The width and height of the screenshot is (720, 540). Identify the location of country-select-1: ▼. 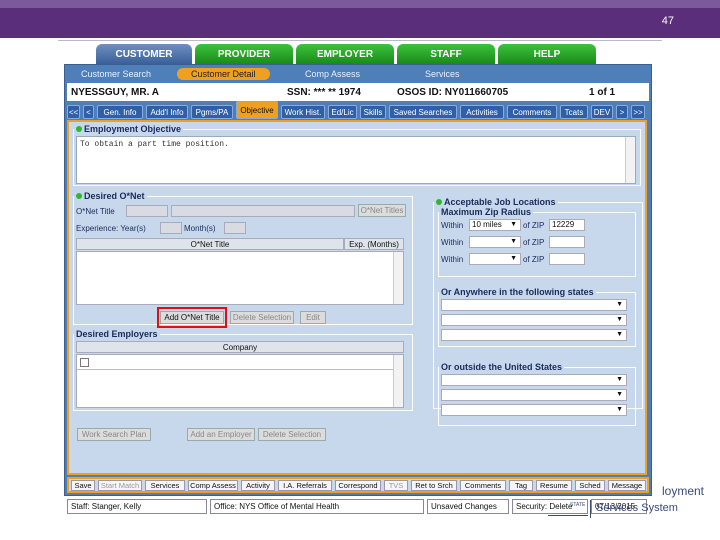
(534, 380).